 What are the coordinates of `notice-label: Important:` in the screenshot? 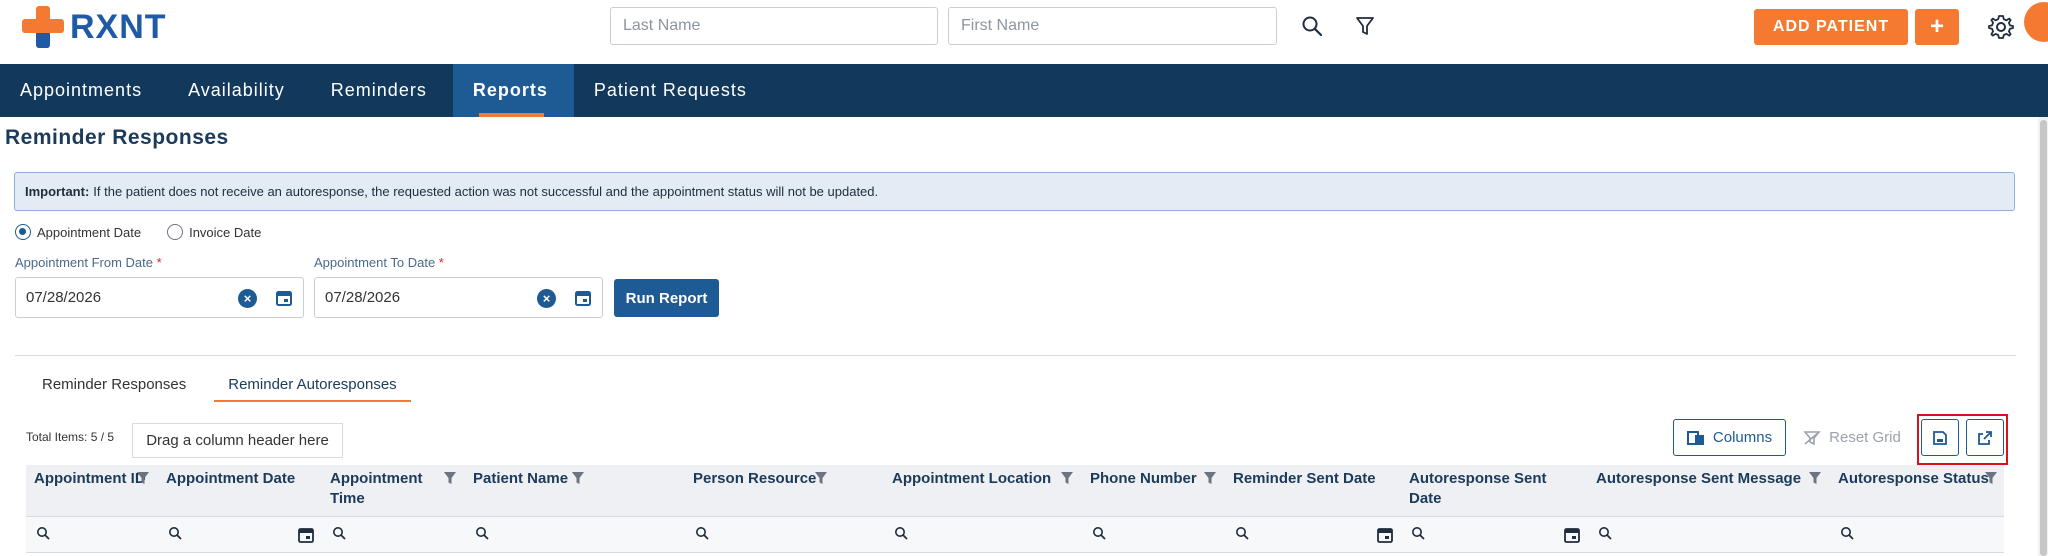 It's located at (57, 191).